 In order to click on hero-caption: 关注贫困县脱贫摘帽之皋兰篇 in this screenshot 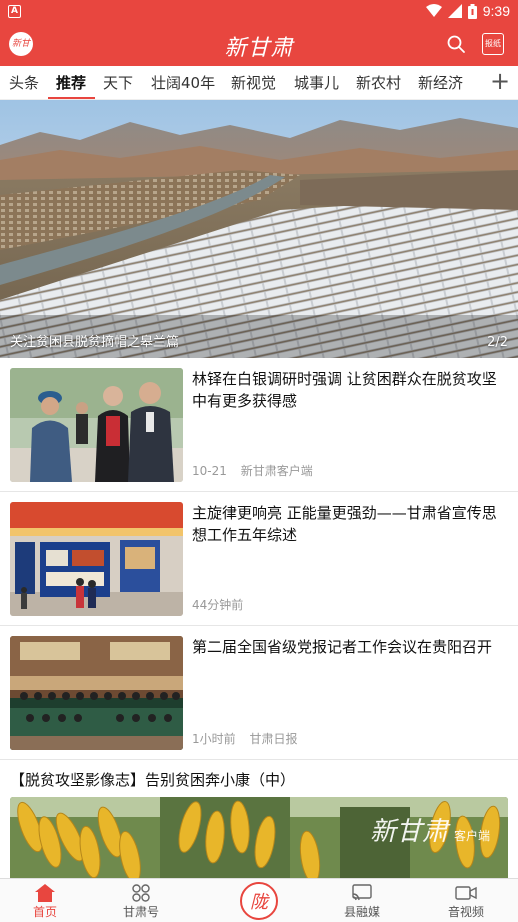, I will do `click(95, 342)`.